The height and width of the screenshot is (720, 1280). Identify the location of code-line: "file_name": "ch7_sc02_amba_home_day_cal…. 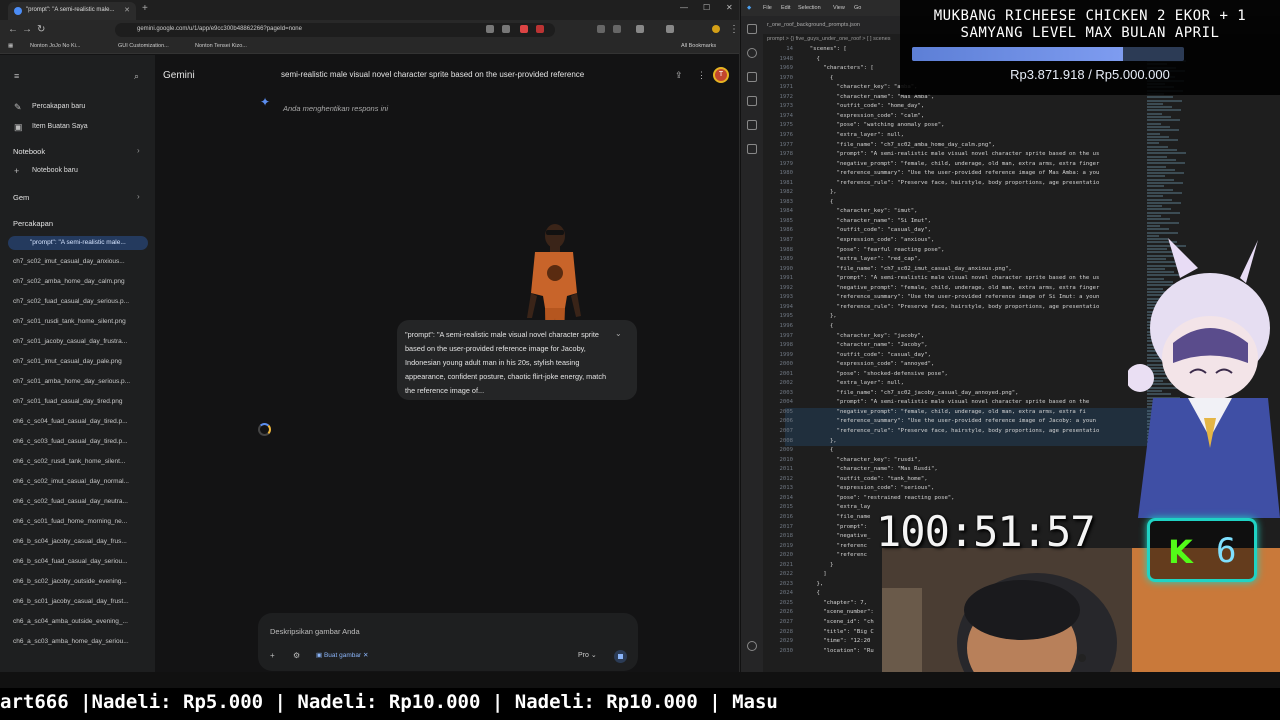
(899, 146).